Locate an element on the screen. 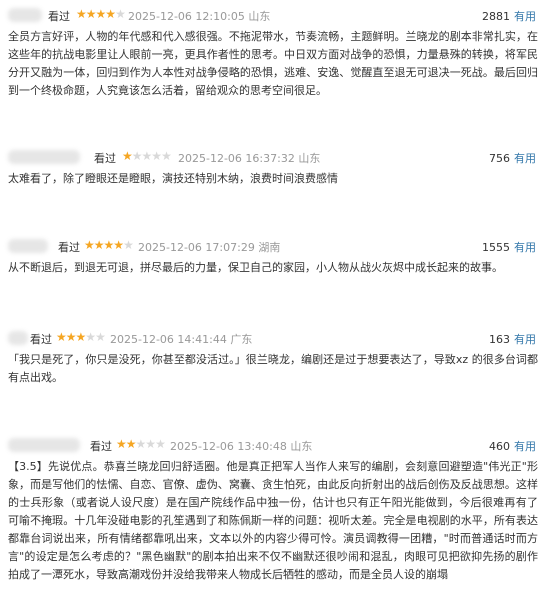  useful-vote: 756 有用 is located at coordinates (512, 158).